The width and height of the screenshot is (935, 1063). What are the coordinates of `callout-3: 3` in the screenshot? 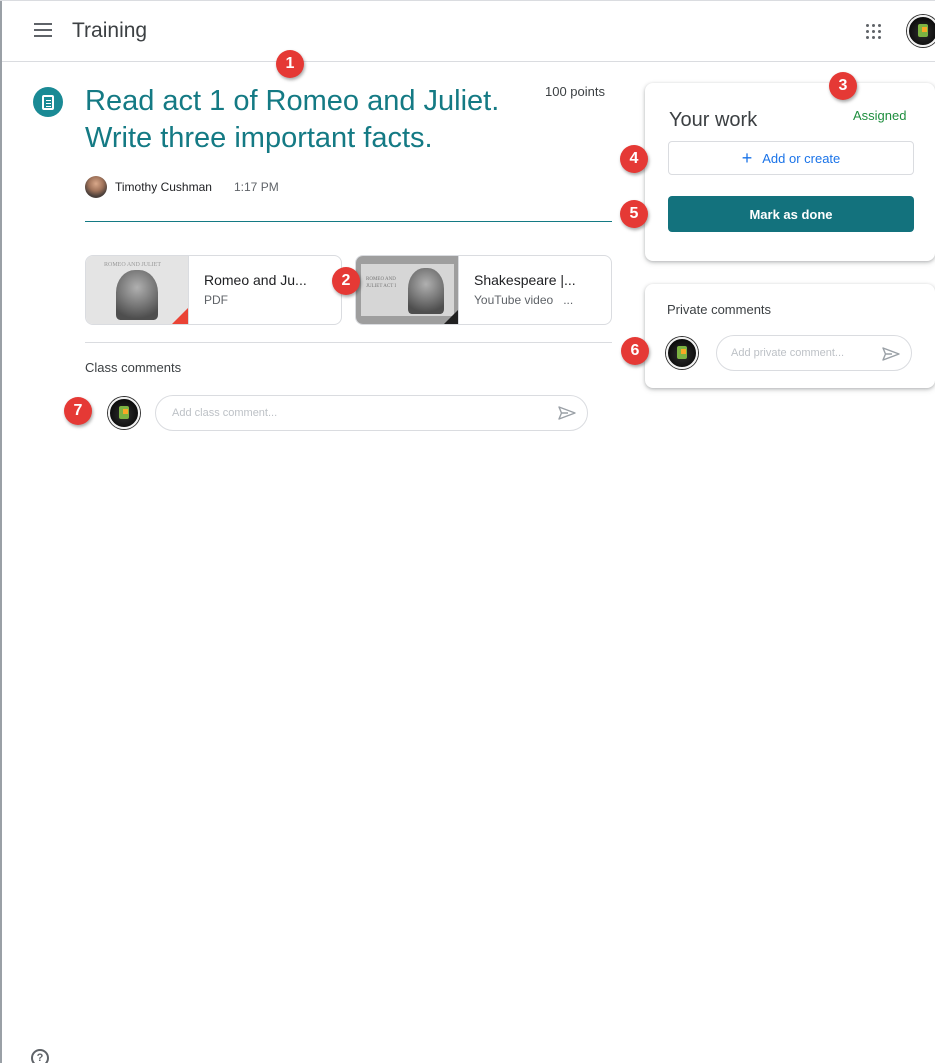 It's located at (843, 86).